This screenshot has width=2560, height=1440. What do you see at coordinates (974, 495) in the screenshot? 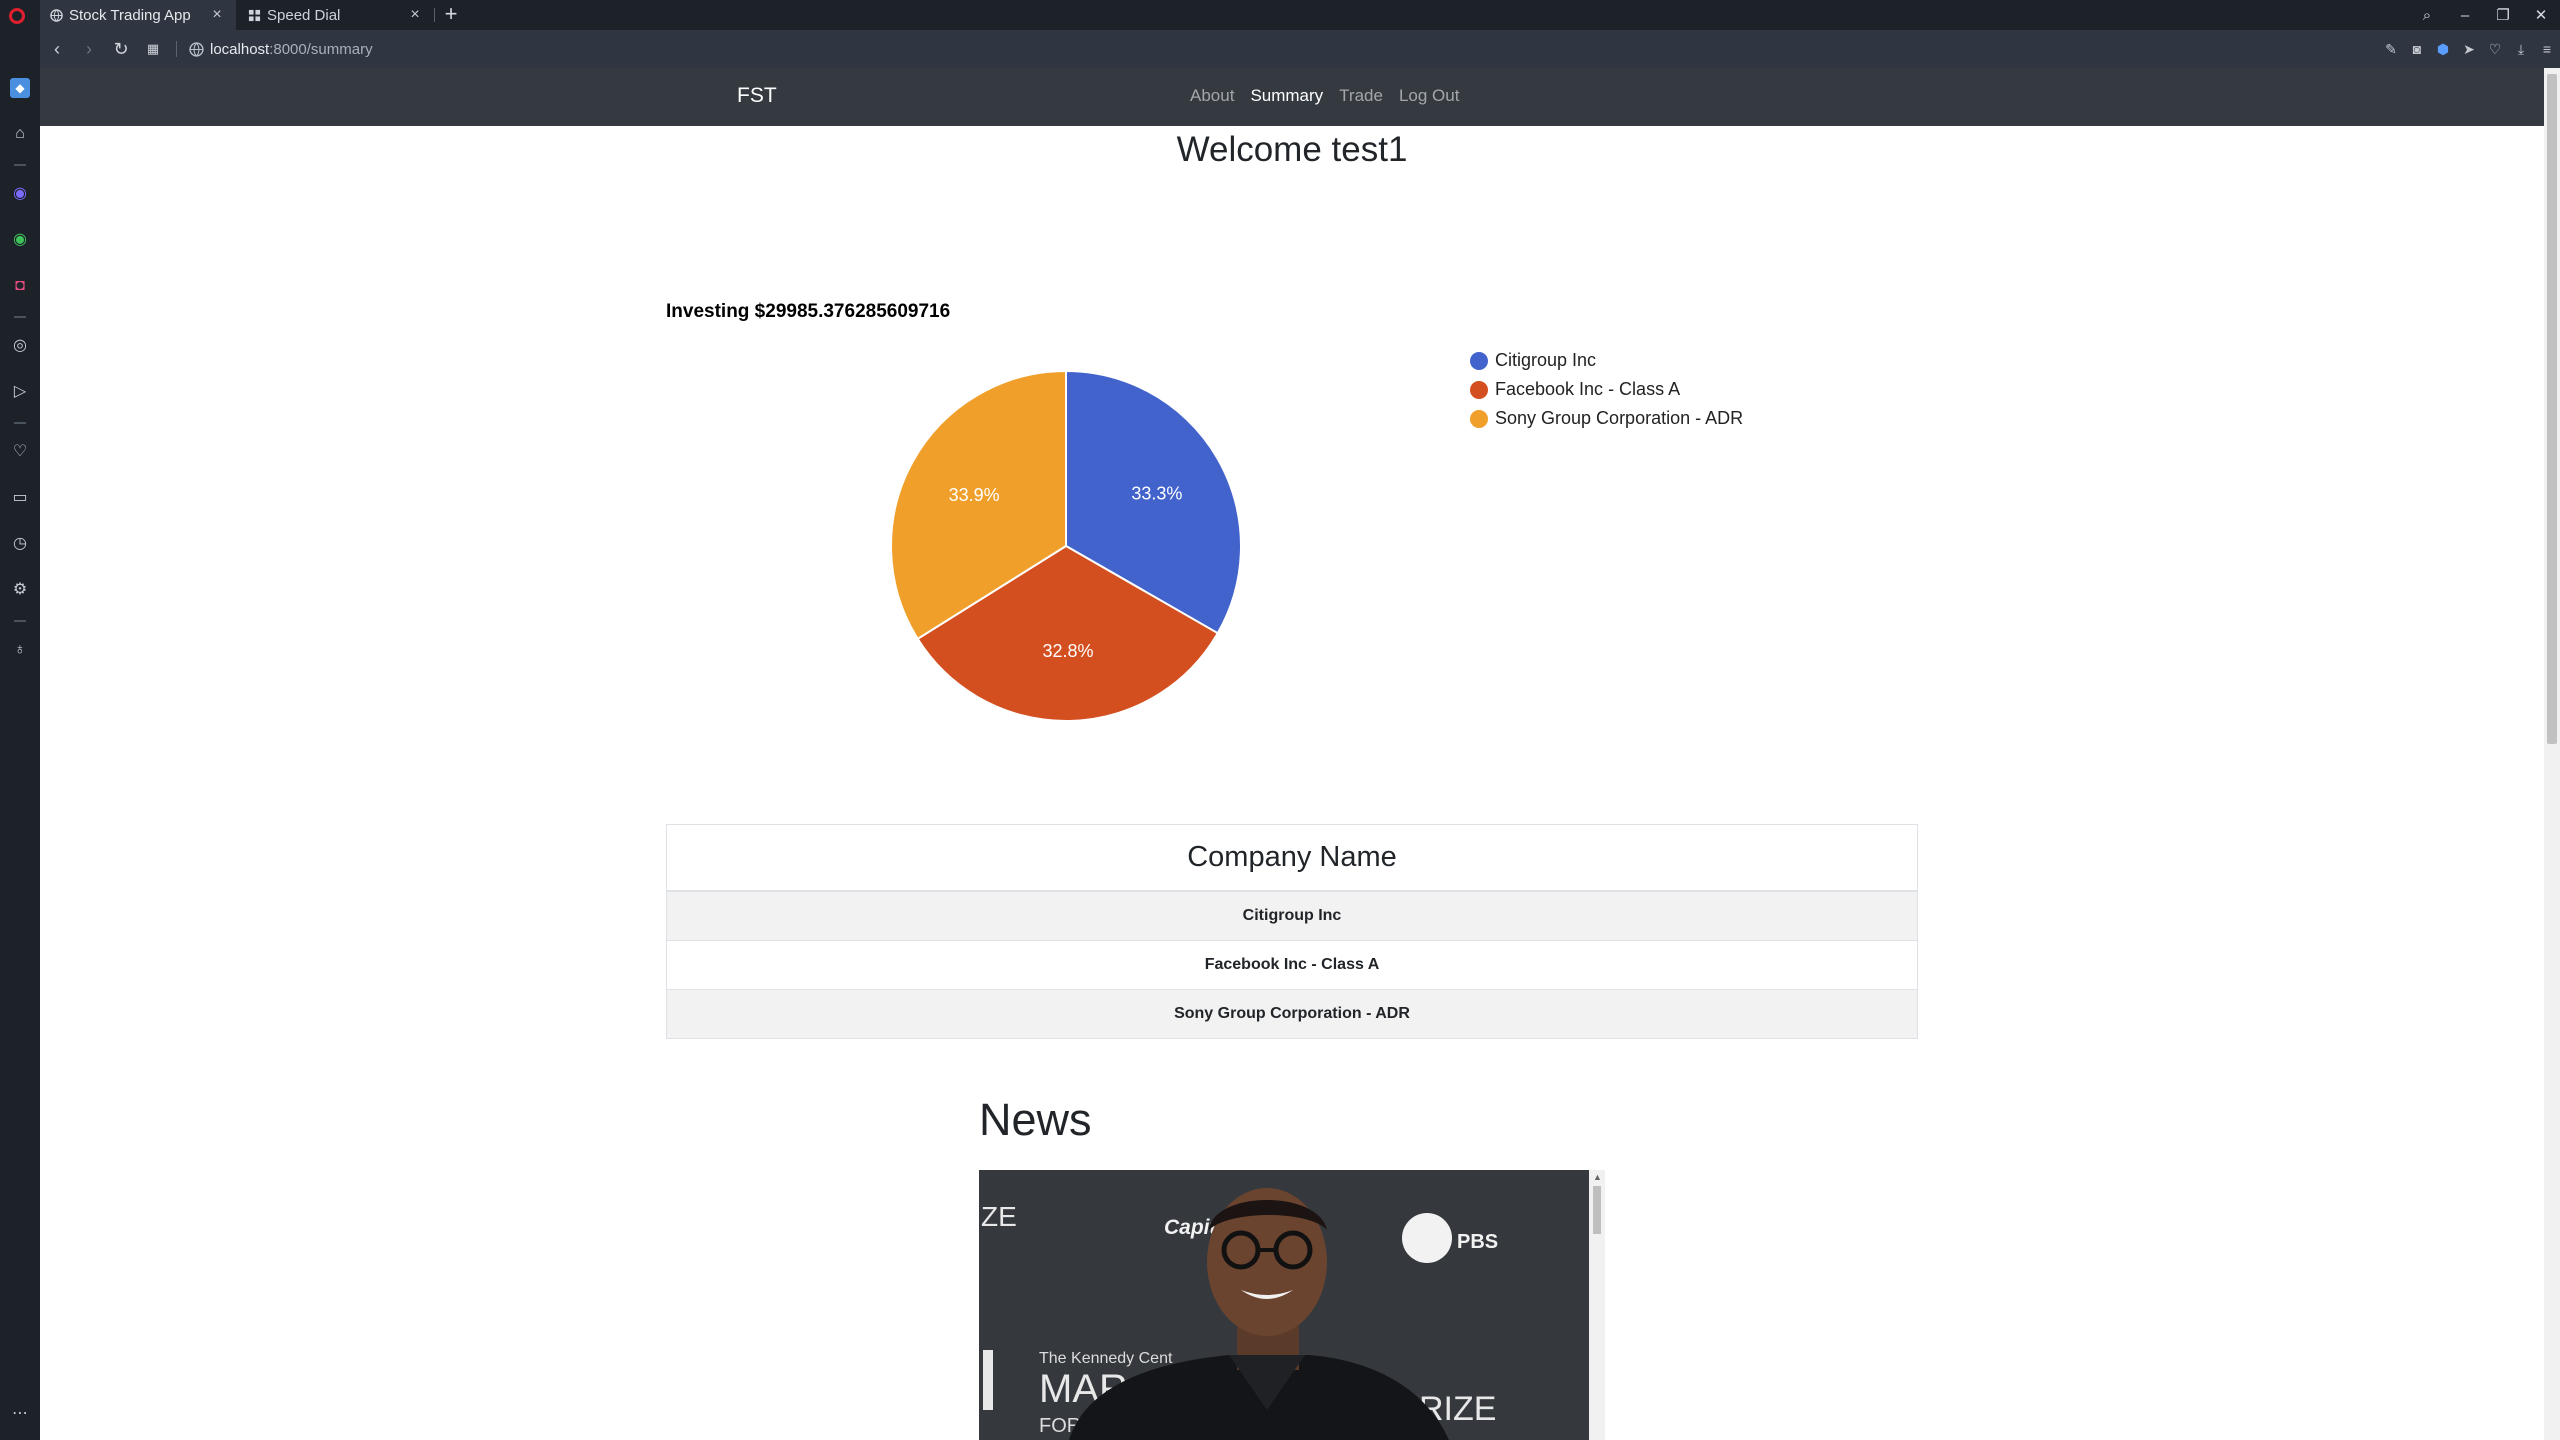
I see `pie-slice-label: 33.9%` at bounding box center [974, 495].